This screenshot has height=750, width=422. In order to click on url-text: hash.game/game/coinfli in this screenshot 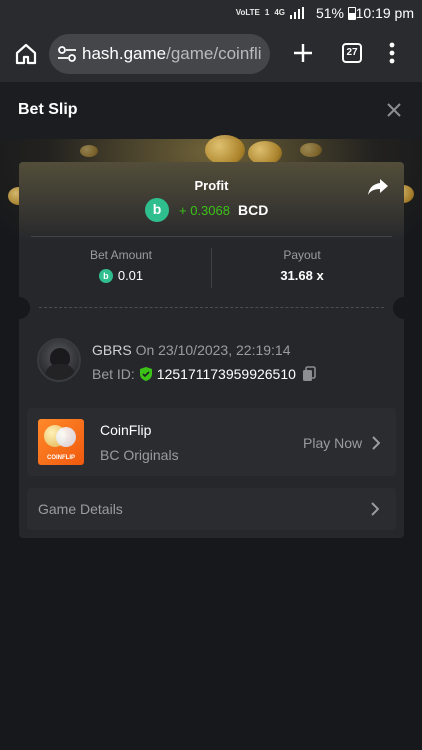, I will do `click(172, 54)`.